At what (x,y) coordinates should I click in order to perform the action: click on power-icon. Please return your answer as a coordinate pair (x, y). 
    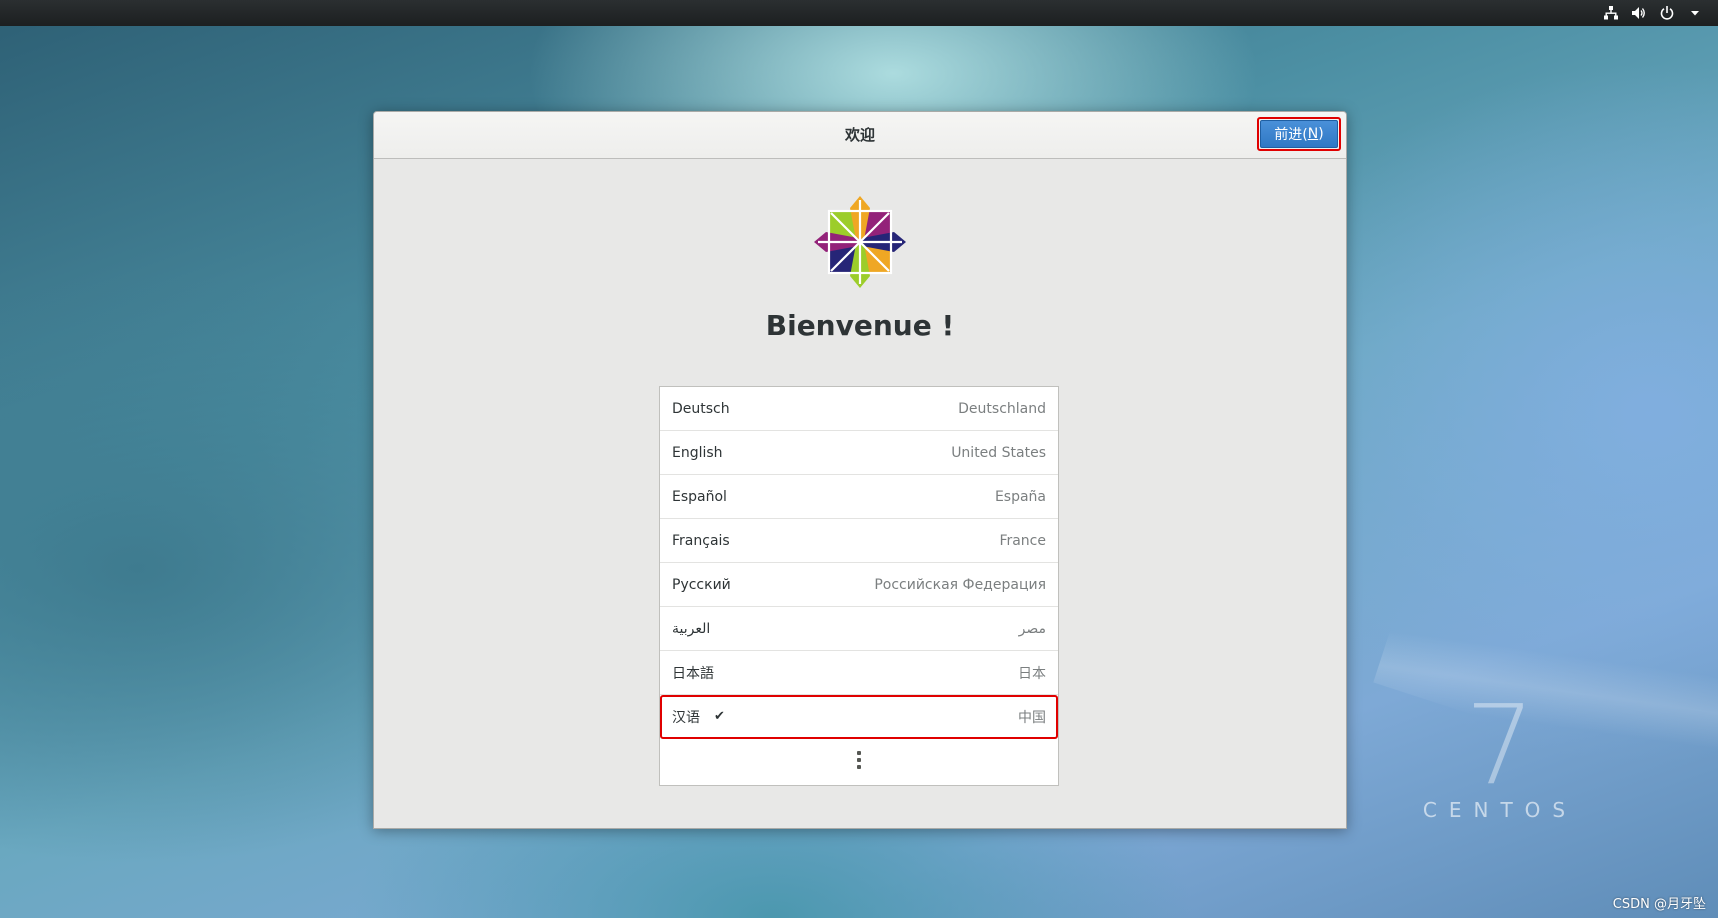
    Looking at the image, I should click on (1667, 13).